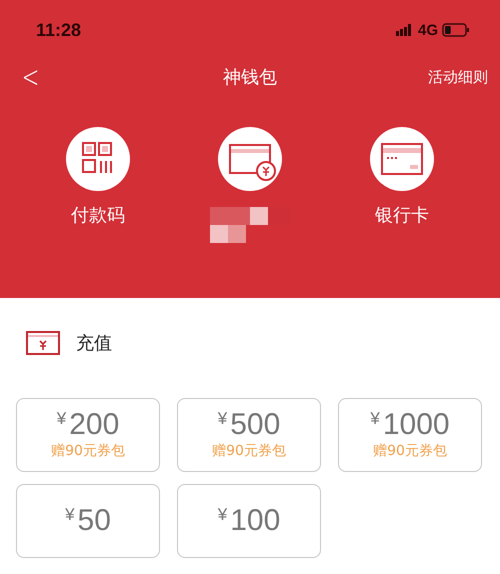 The width and height of the screenshot is (500, 574). What do you see at coordinates (43, 343) in the screenshot?
I see `recharge-card-icon` at bounding box center [43, 343].